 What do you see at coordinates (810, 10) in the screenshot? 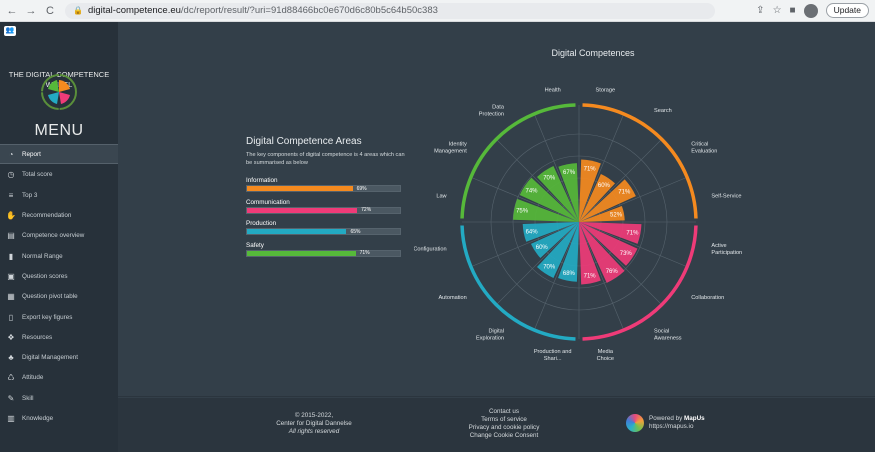
I see `profile-avatar` at bounding box center [810, 10].